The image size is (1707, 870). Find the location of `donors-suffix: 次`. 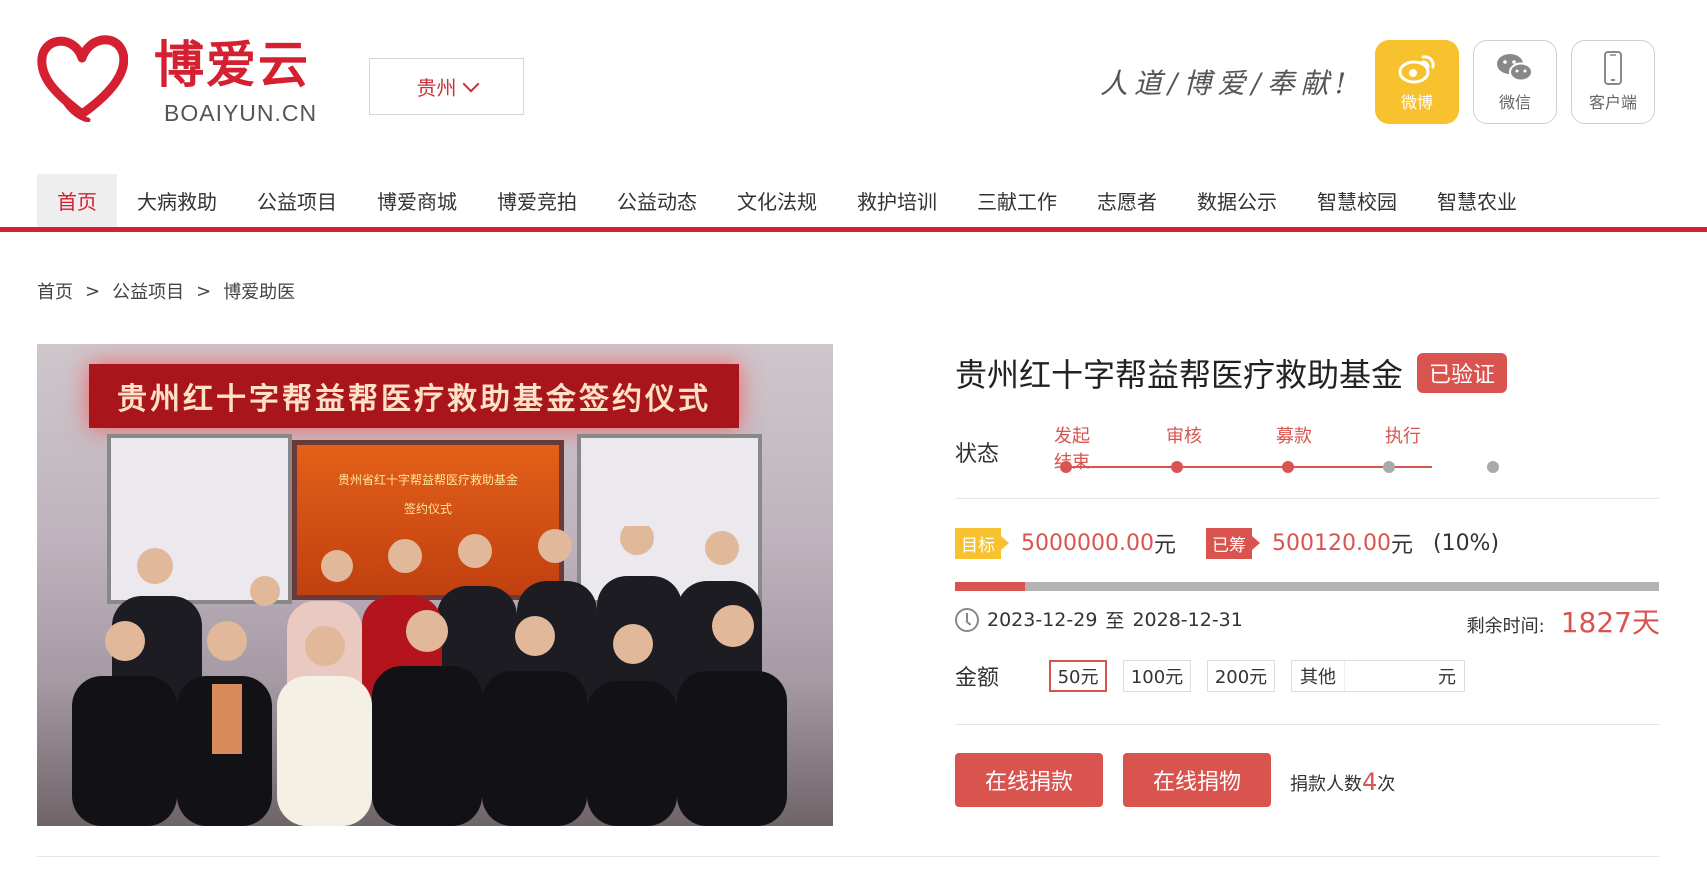

donors-suffix: 次 is located at coordinates (1386, 784).